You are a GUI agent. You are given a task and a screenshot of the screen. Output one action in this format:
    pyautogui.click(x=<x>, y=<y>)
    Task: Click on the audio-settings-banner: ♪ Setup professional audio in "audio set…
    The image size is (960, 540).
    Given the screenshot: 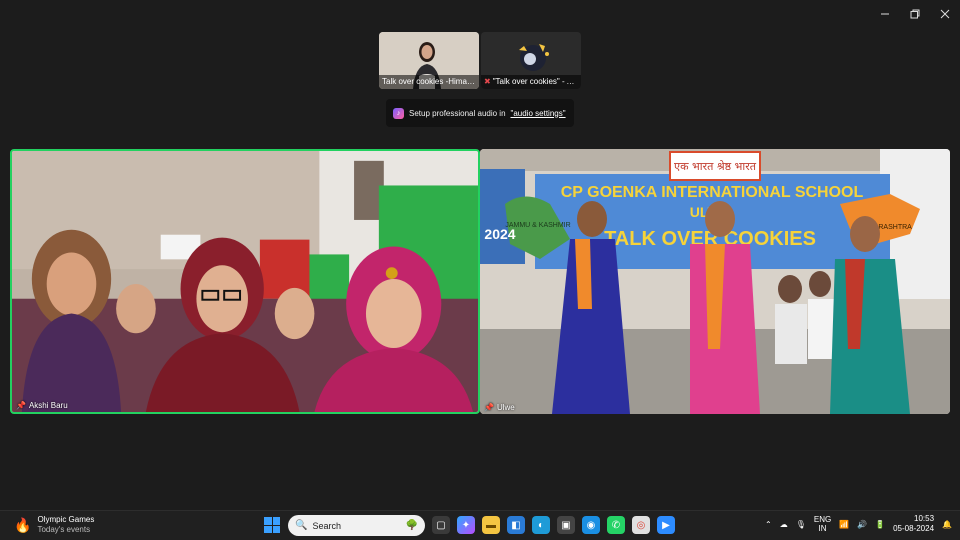 What is the action you would take?
    pyautogui.click(x=480, y=113)
    